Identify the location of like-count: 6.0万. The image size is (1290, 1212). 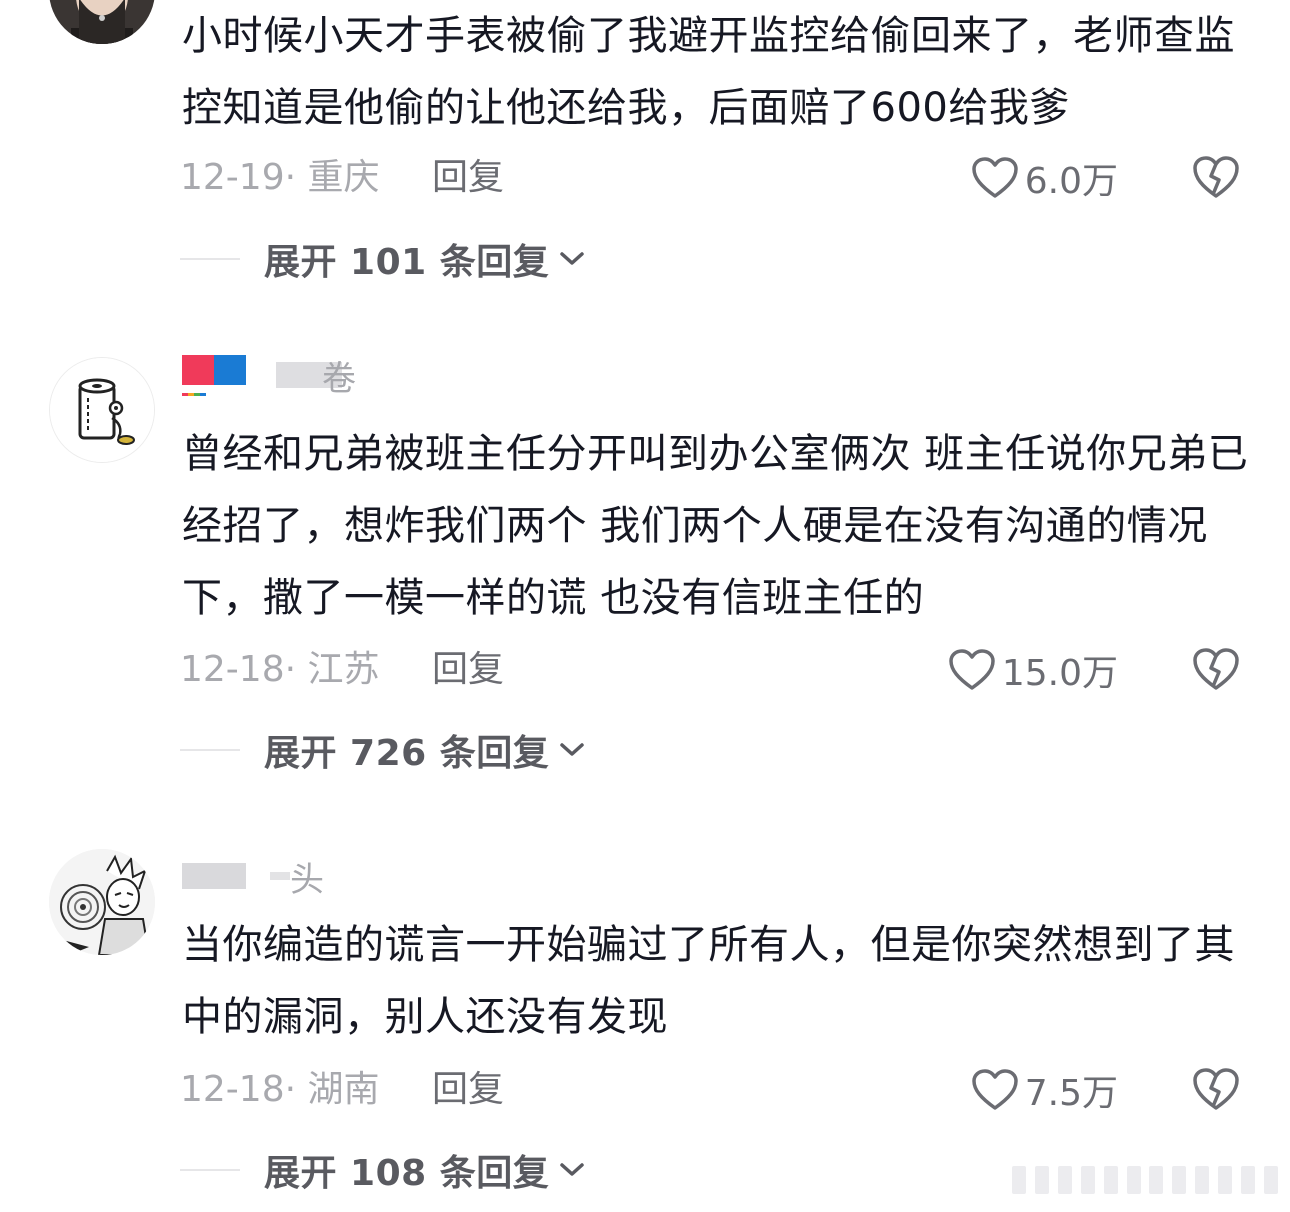
(1071, 181).